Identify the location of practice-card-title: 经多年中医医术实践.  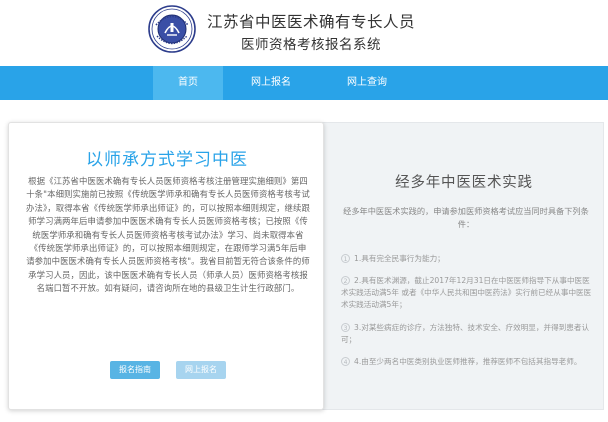
(464, 183).